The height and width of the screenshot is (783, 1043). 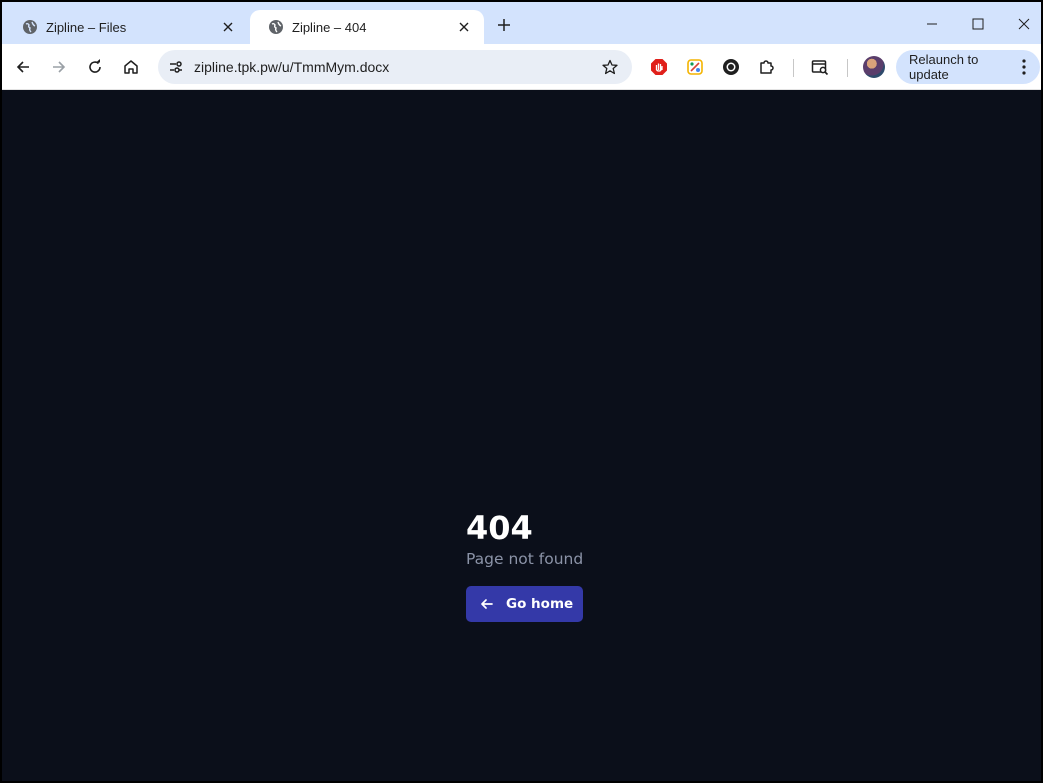 I want to click on tab-zipline-404: Zipline – 404, so click(x=367, y=27).